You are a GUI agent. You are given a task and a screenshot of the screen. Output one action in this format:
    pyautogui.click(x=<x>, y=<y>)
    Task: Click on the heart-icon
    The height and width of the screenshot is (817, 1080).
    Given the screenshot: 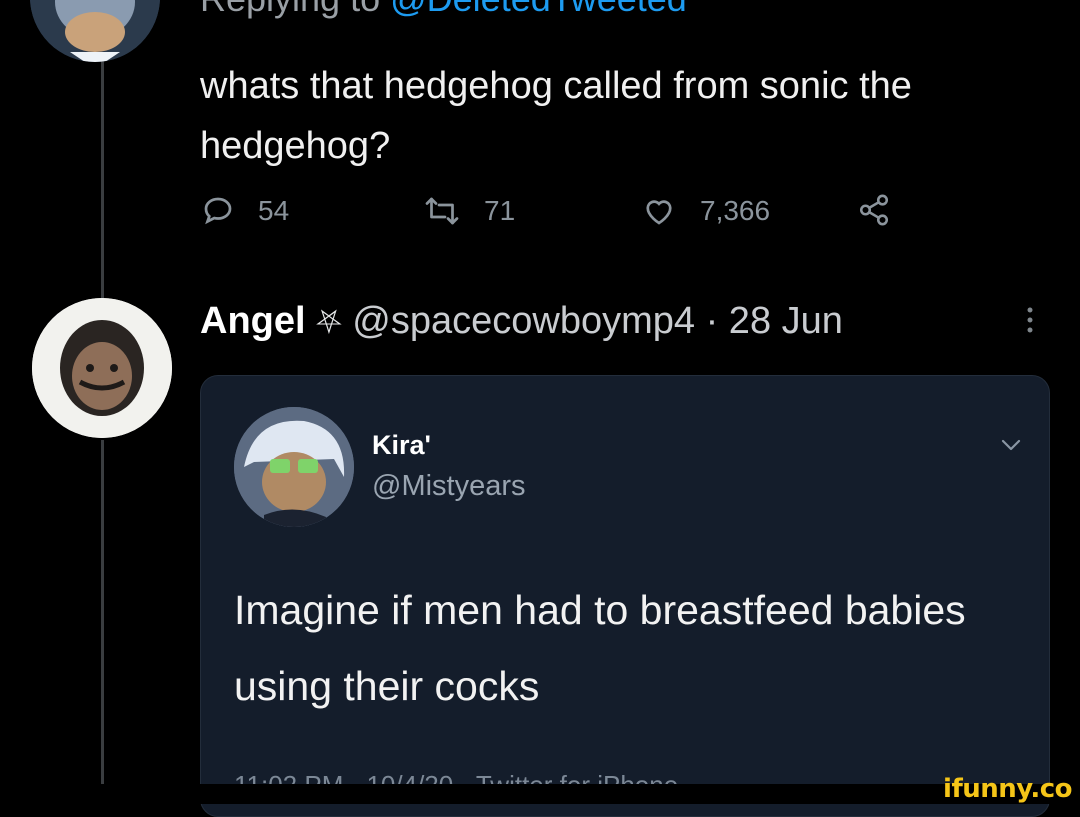 What is the action you would take?
    pyautogui.click(x=659, y=211)
    